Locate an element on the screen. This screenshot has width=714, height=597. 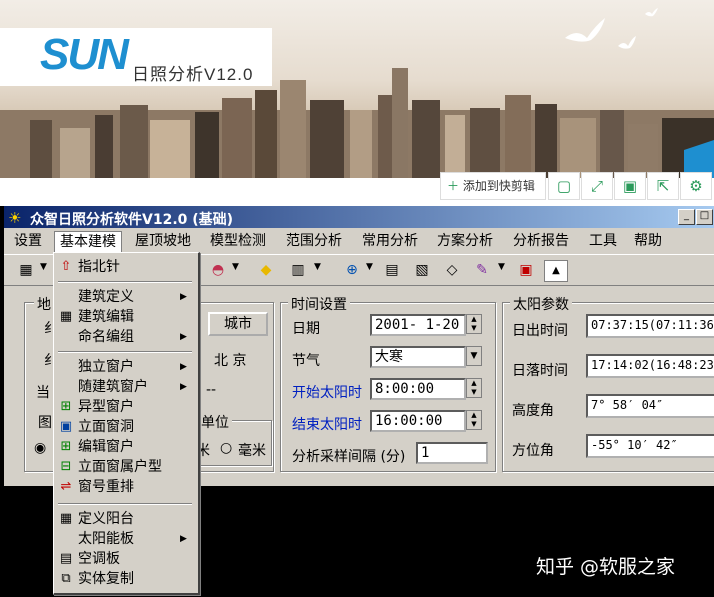
menu-item-north-arrow: ⇧ 指北针 is located at coordinates (125, 267).